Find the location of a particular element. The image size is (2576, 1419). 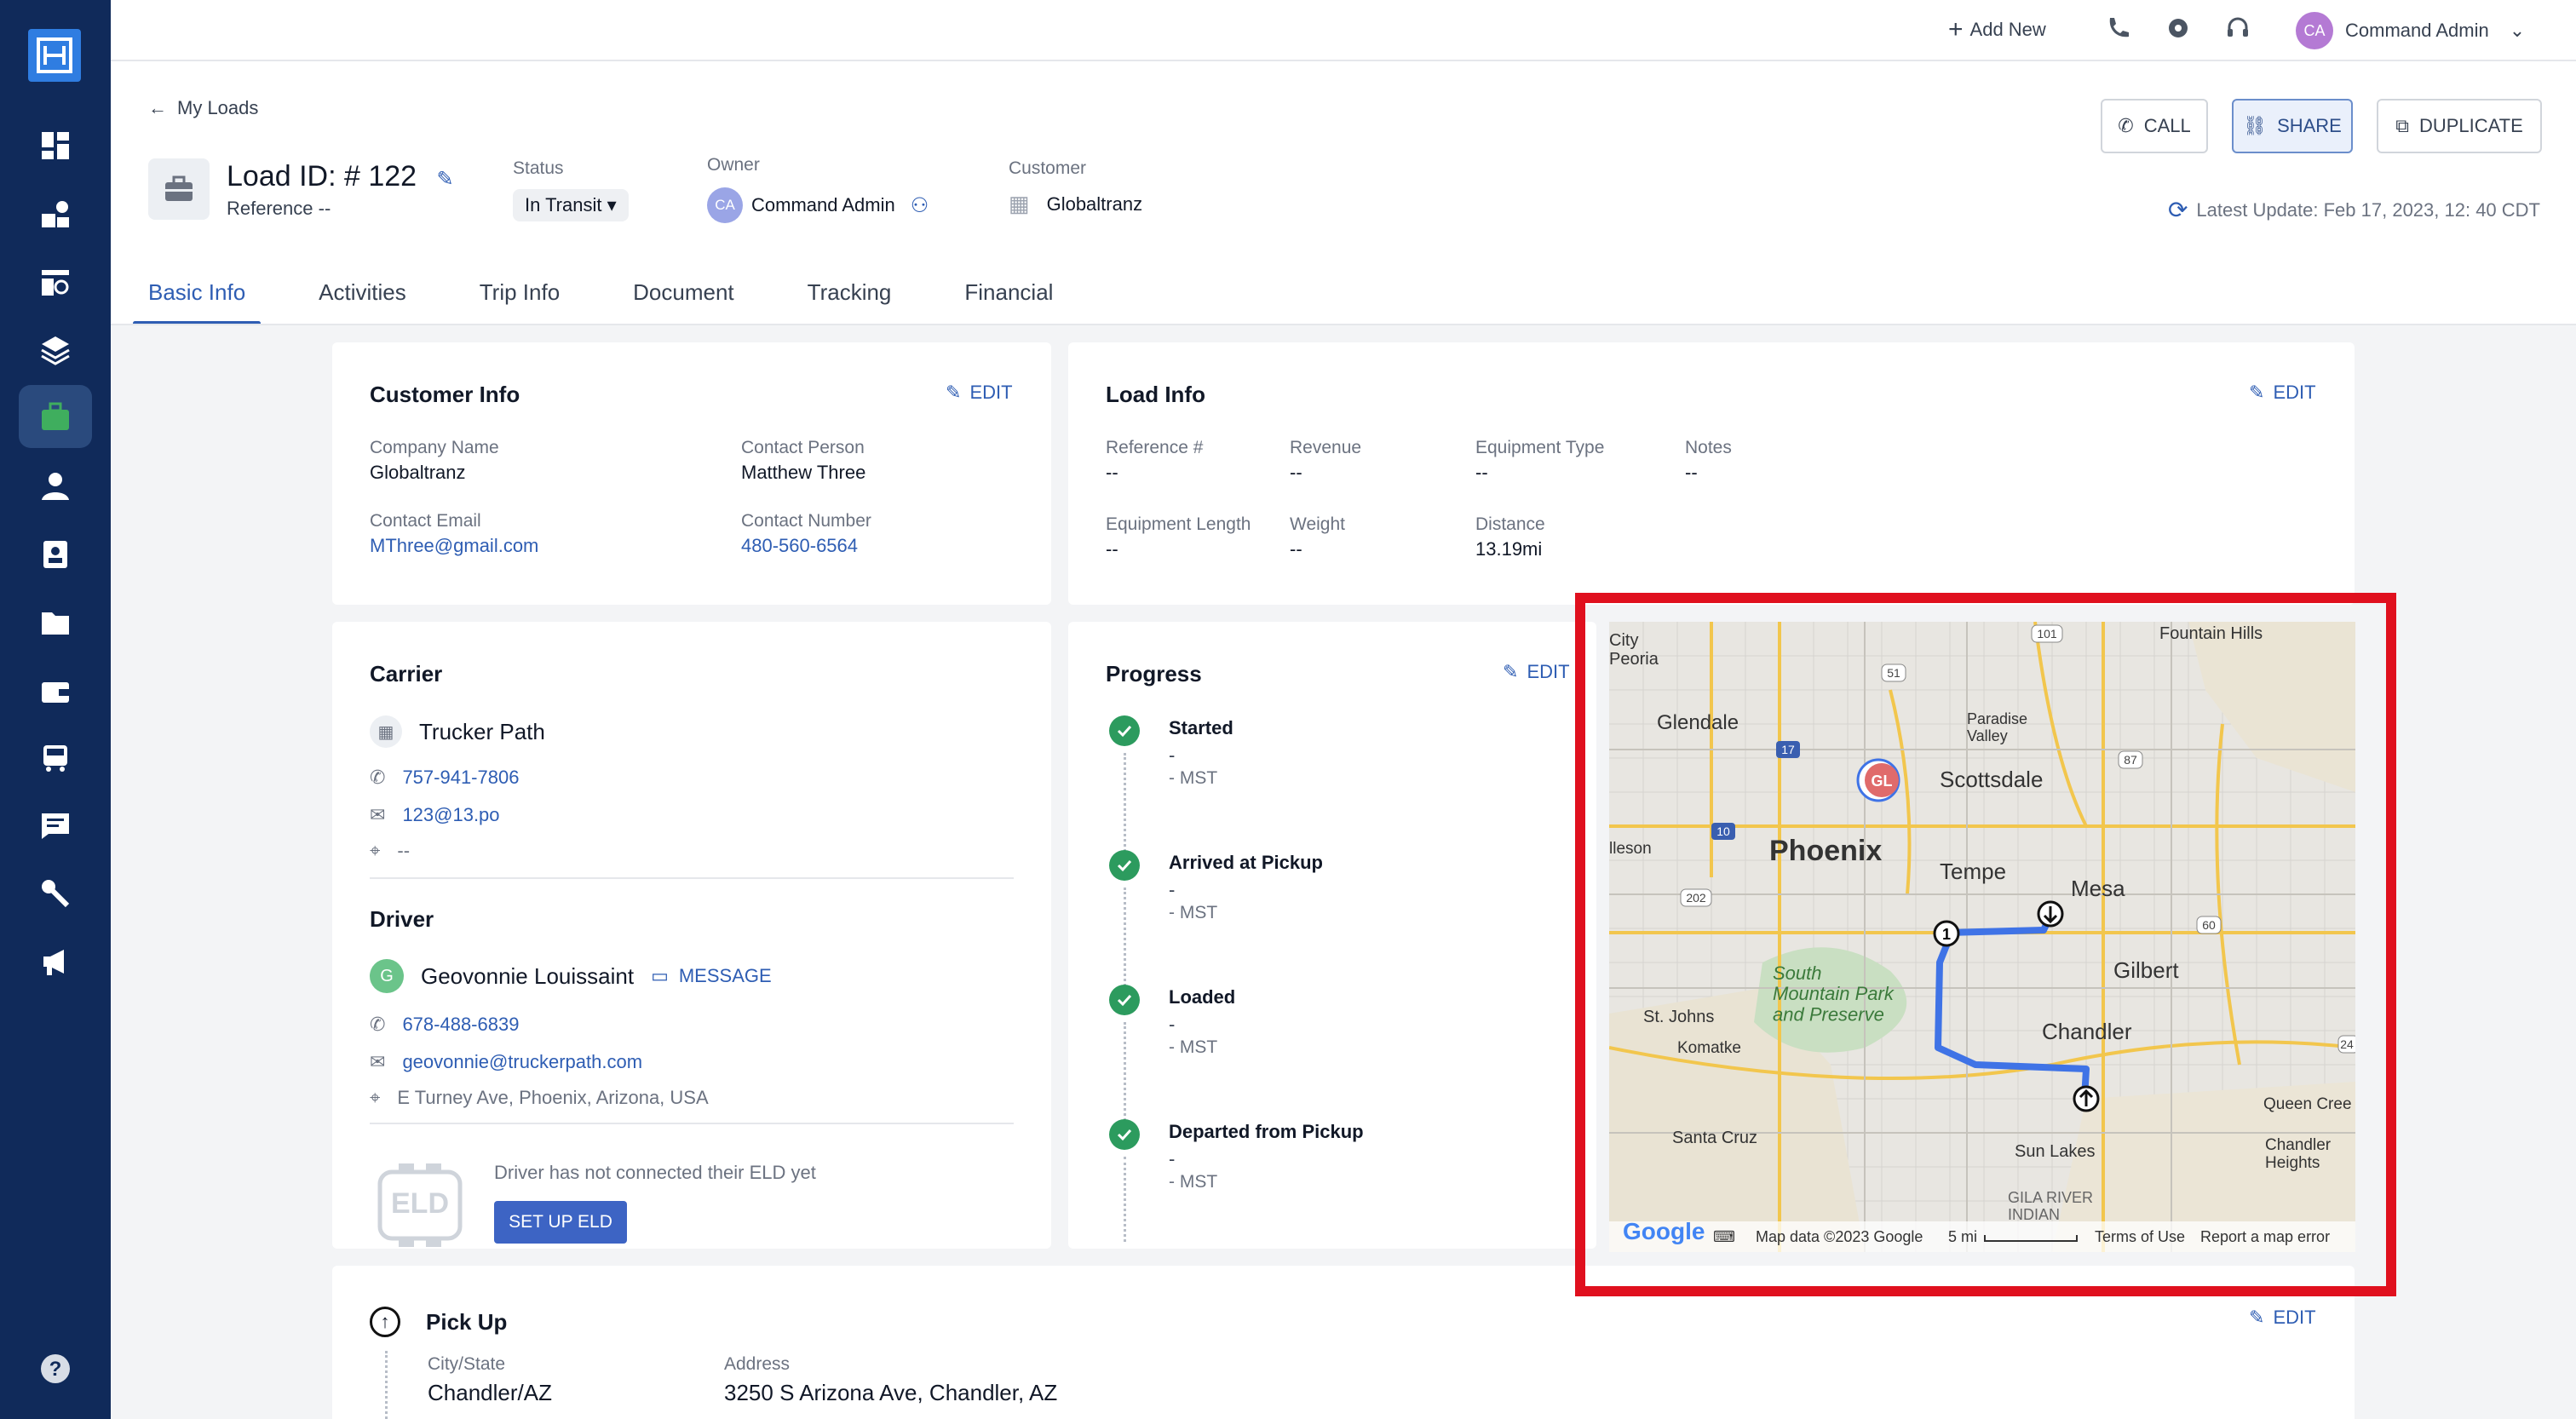

refresh-icon: ⟳ is located at coordinates (2178, 210).